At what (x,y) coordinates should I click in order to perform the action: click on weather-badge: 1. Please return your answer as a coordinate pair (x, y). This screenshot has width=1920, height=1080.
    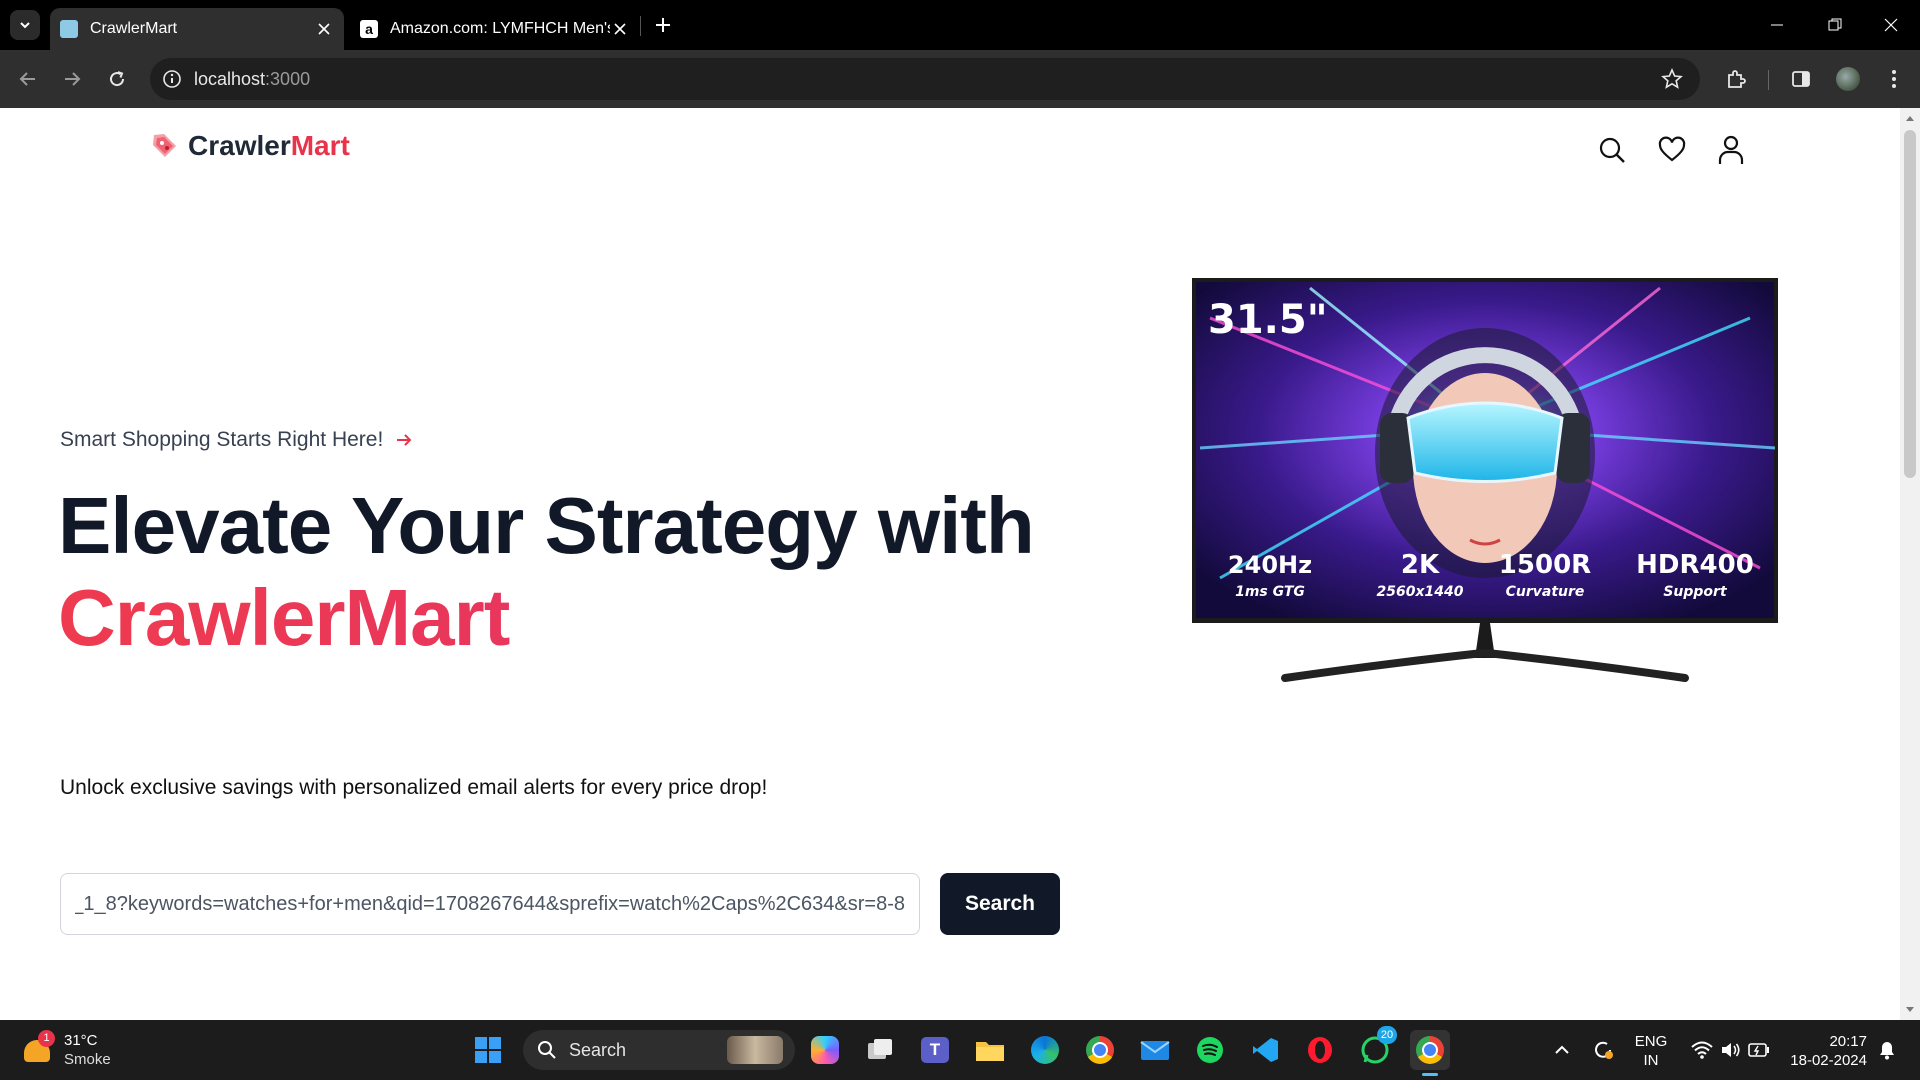
    Looking at the image, I should click on (46, 1038).